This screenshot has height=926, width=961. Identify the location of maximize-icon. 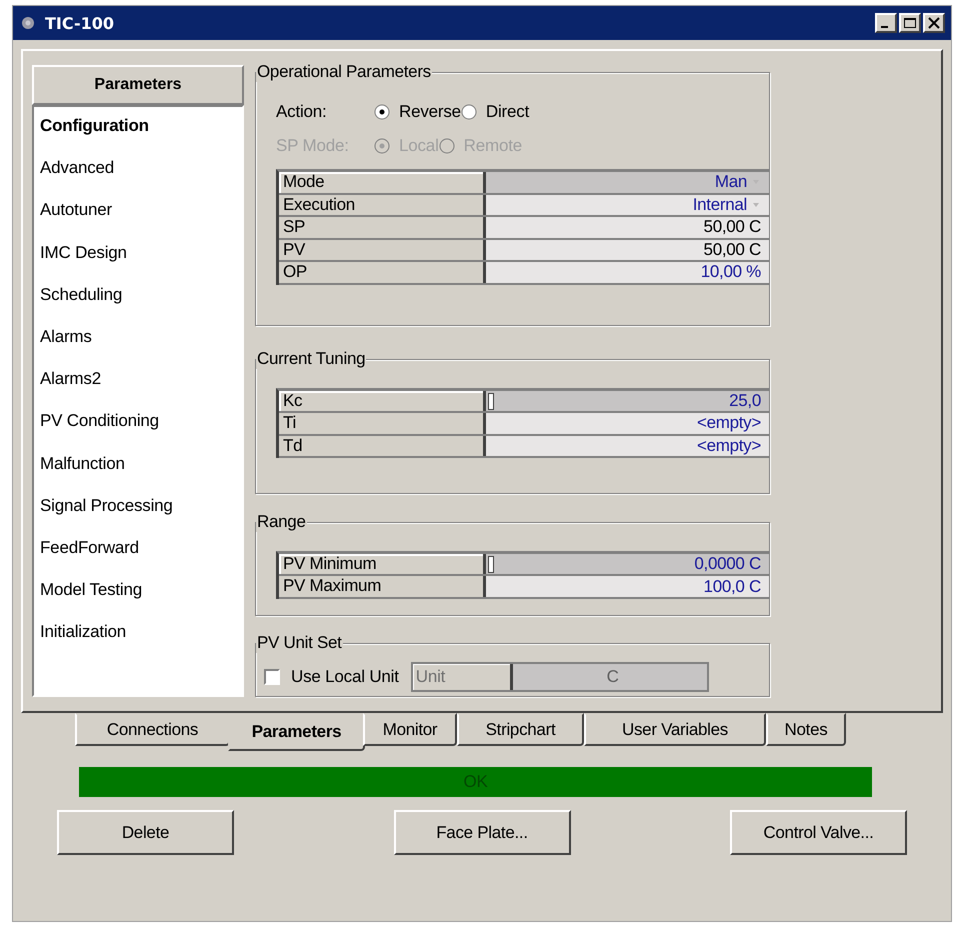
(910, 23).